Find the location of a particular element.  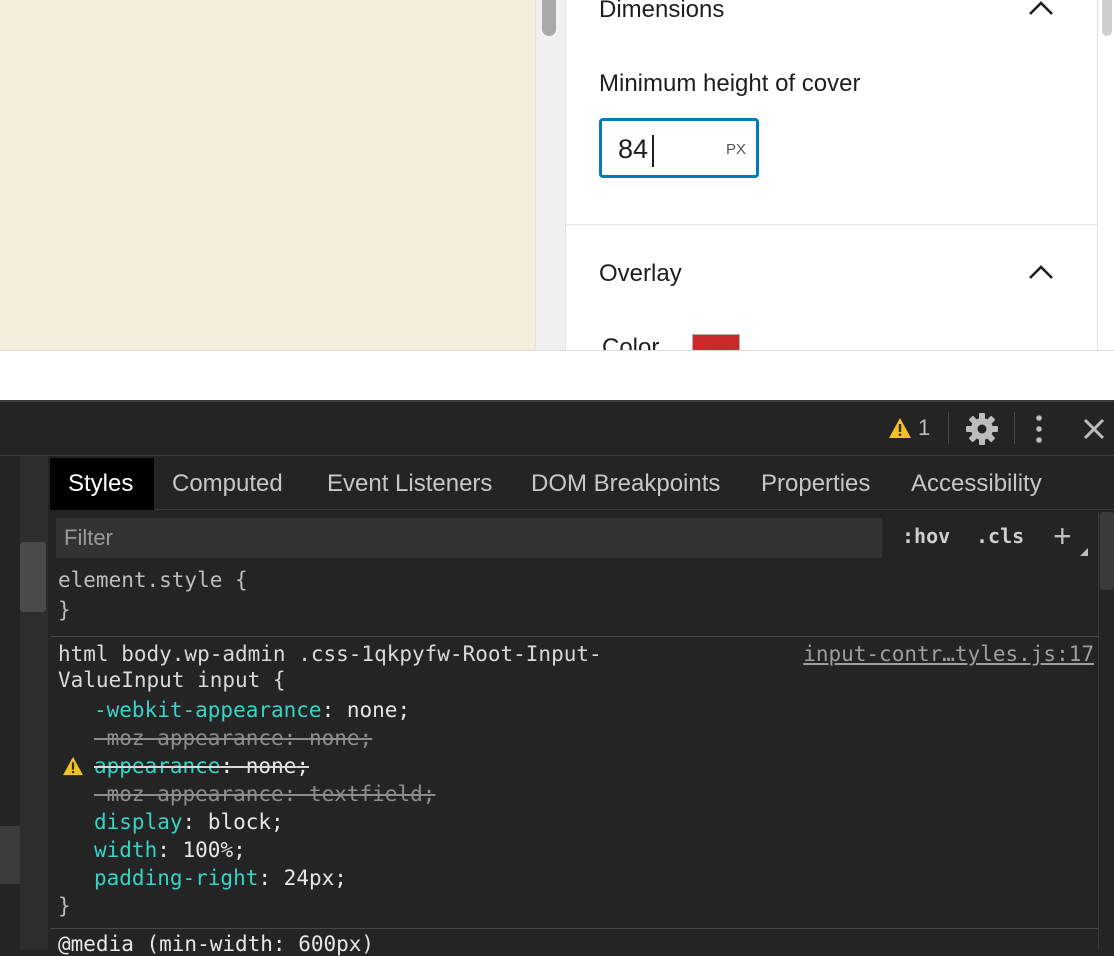

elements-scrollbar-thumb is located at coordinates (33, 577).